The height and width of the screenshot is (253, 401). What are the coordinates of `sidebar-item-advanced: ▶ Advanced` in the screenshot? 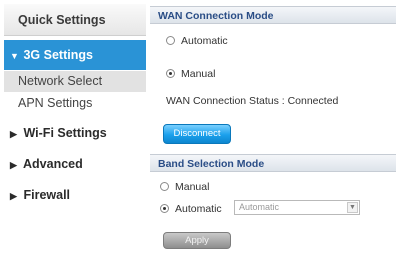 It's located at (75, 164).